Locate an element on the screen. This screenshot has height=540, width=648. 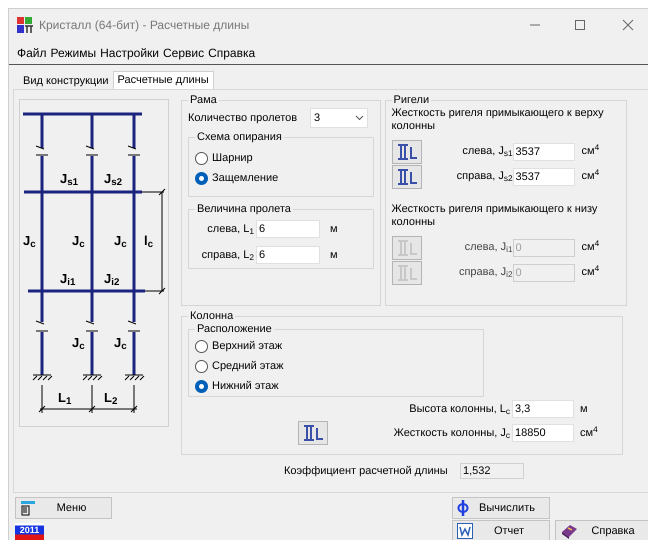
radio-label: Верхний этаж is located at coordinates (247, 346).